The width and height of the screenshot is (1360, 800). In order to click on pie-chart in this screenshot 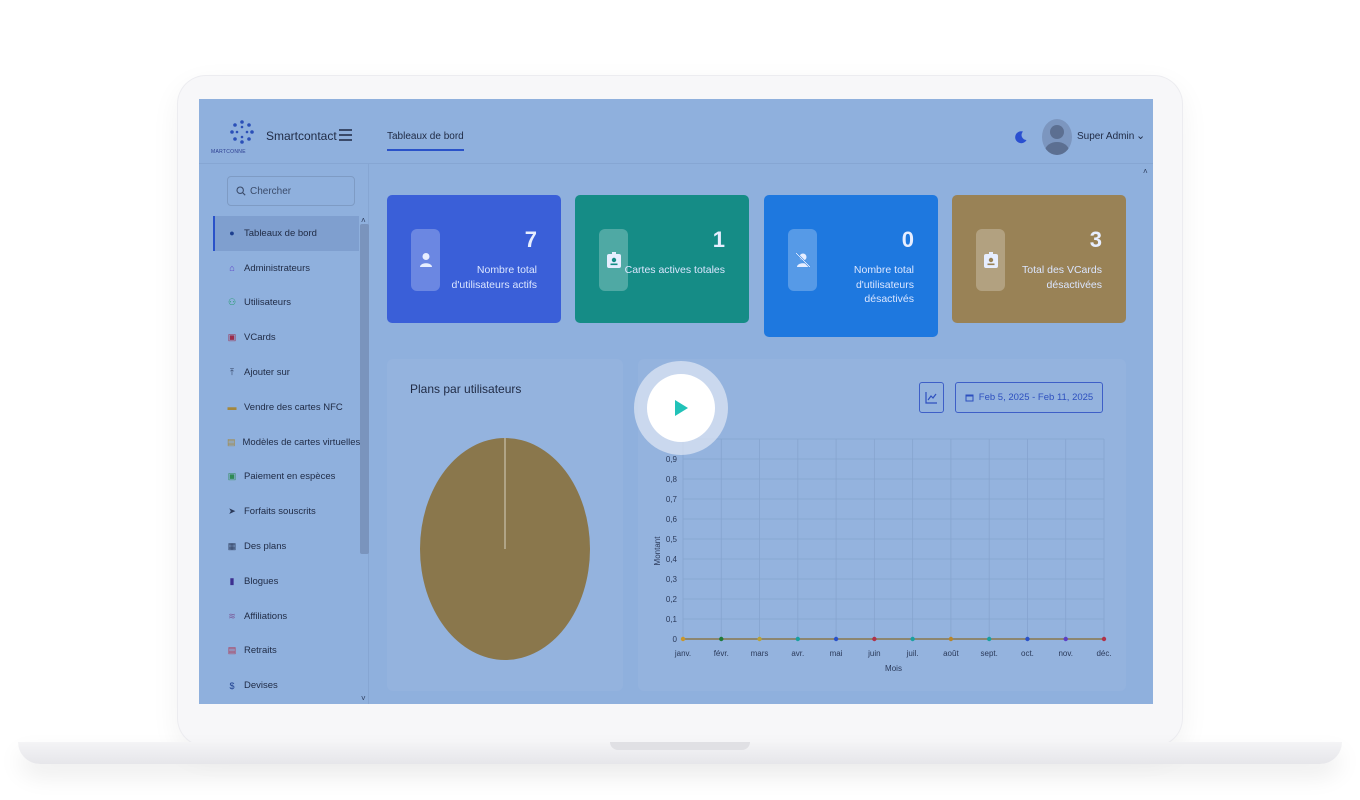, I will do `click(505, 551)`.